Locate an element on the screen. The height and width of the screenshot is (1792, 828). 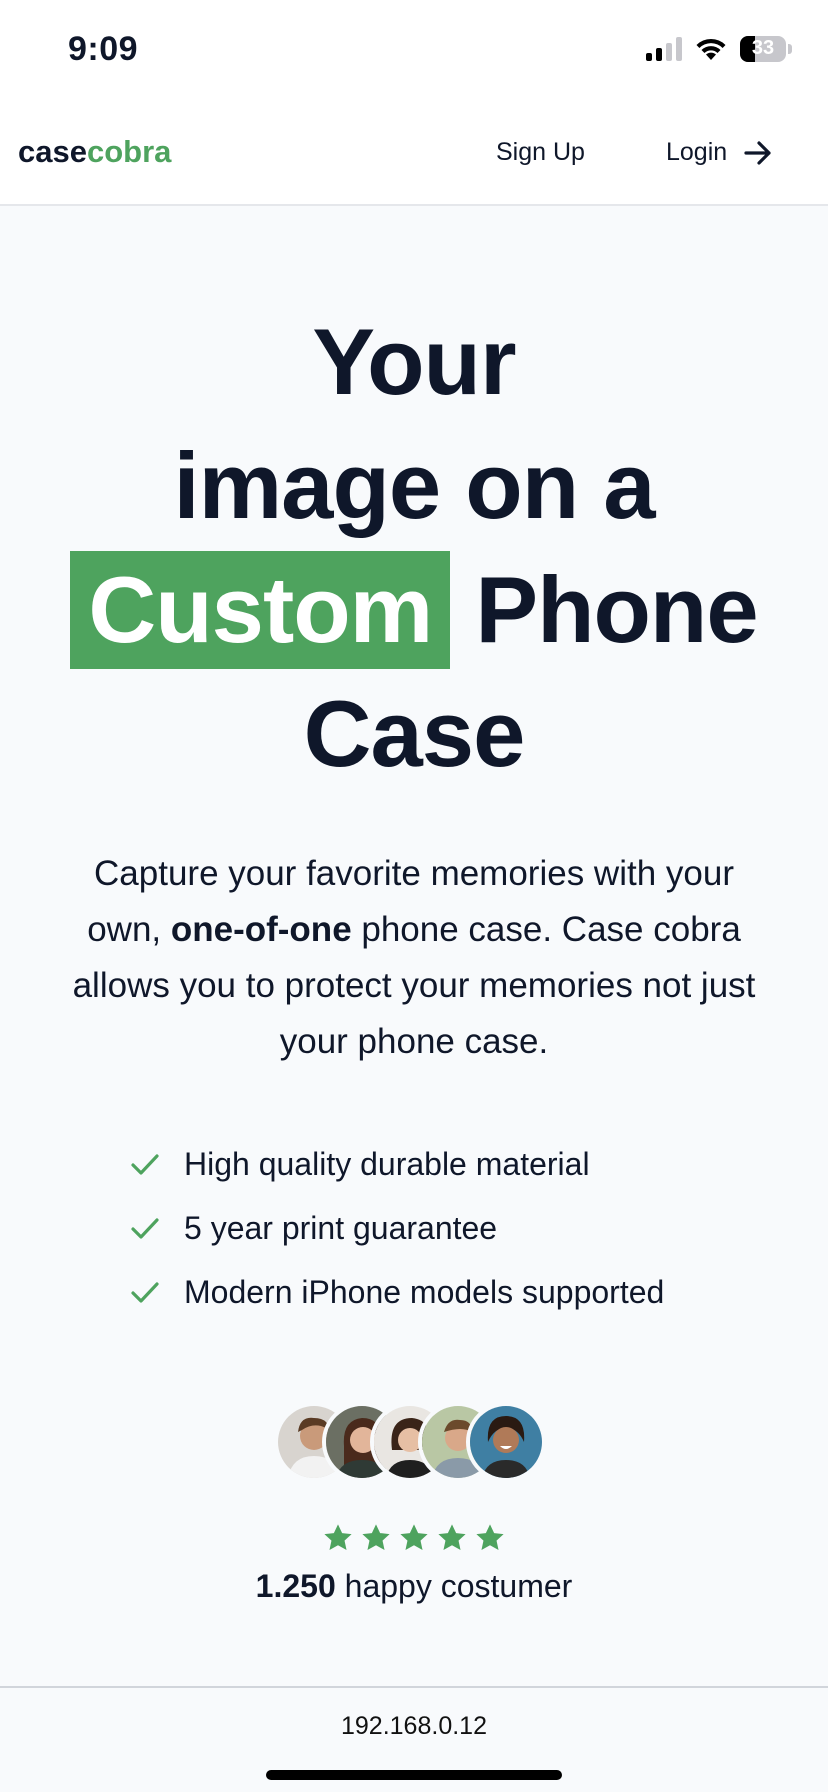
status-icons: 33 is located at coordinates (719, 49).